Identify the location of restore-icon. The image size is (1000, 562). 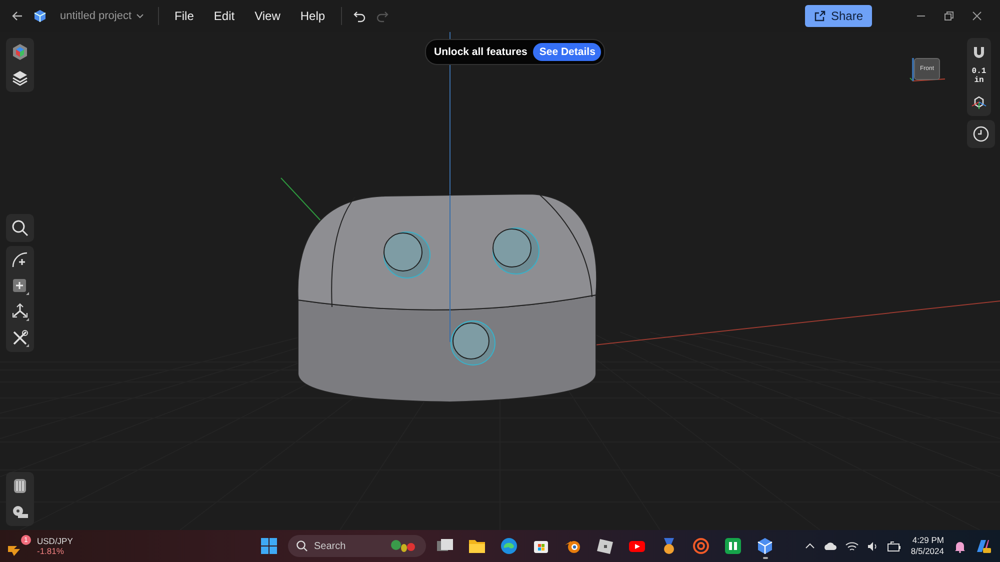
(949, 16).